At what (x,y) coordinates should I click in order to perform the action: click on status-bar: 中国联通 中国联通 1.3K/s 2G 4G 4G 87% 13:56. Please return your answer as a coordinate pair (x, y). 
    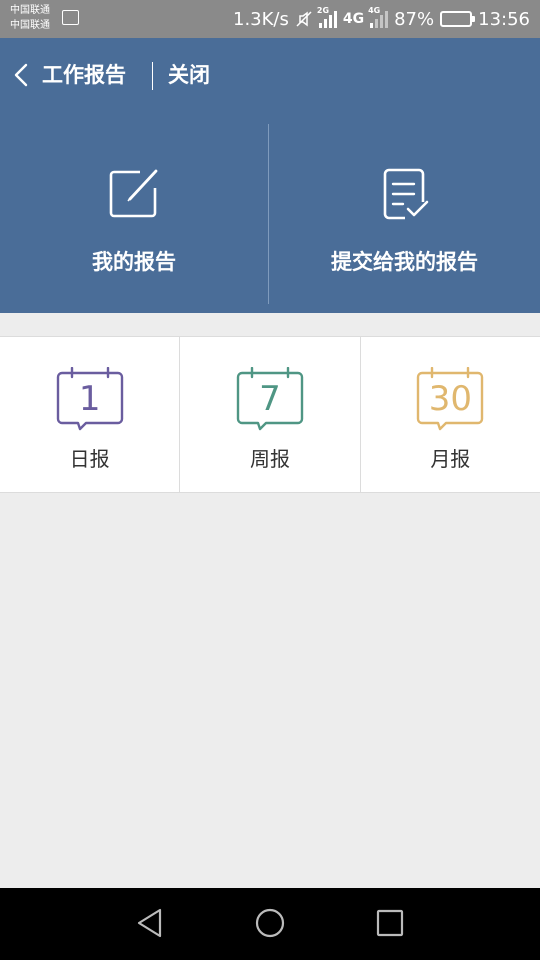
    Looking at the image, I should click on (270, 19).